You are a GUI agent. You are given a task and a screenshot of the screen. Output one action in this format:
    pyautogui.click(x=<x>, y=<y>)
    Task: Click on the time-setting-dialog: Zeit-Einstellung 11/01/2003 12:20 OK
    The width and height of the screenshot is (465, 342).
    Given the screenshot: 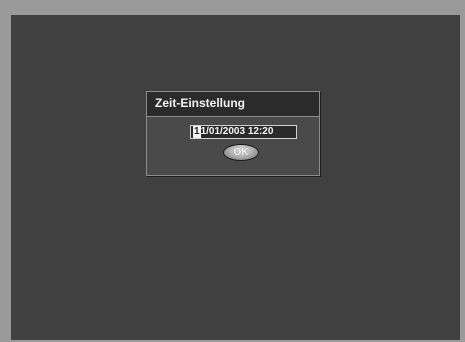 What is the action you would take?
    pyautogui.click(x=233, y=133)
    